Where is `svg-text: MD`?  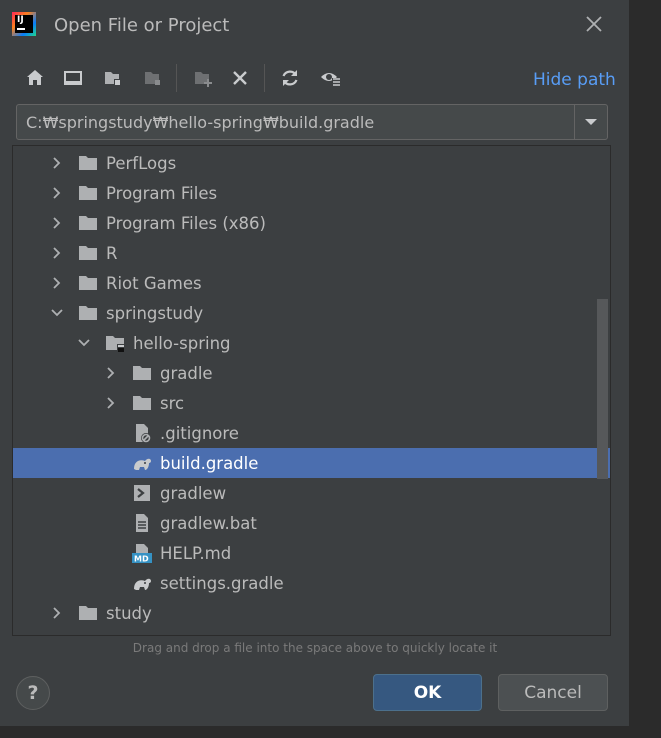
svg-text: MD is located at coordinates (141, 559).